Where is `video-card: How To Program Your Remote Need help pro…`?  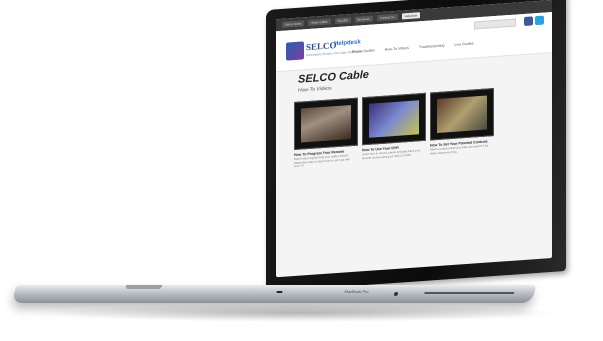 video-card: How To Program Your Remote Need help pro… is located at coordinates (326, 133).